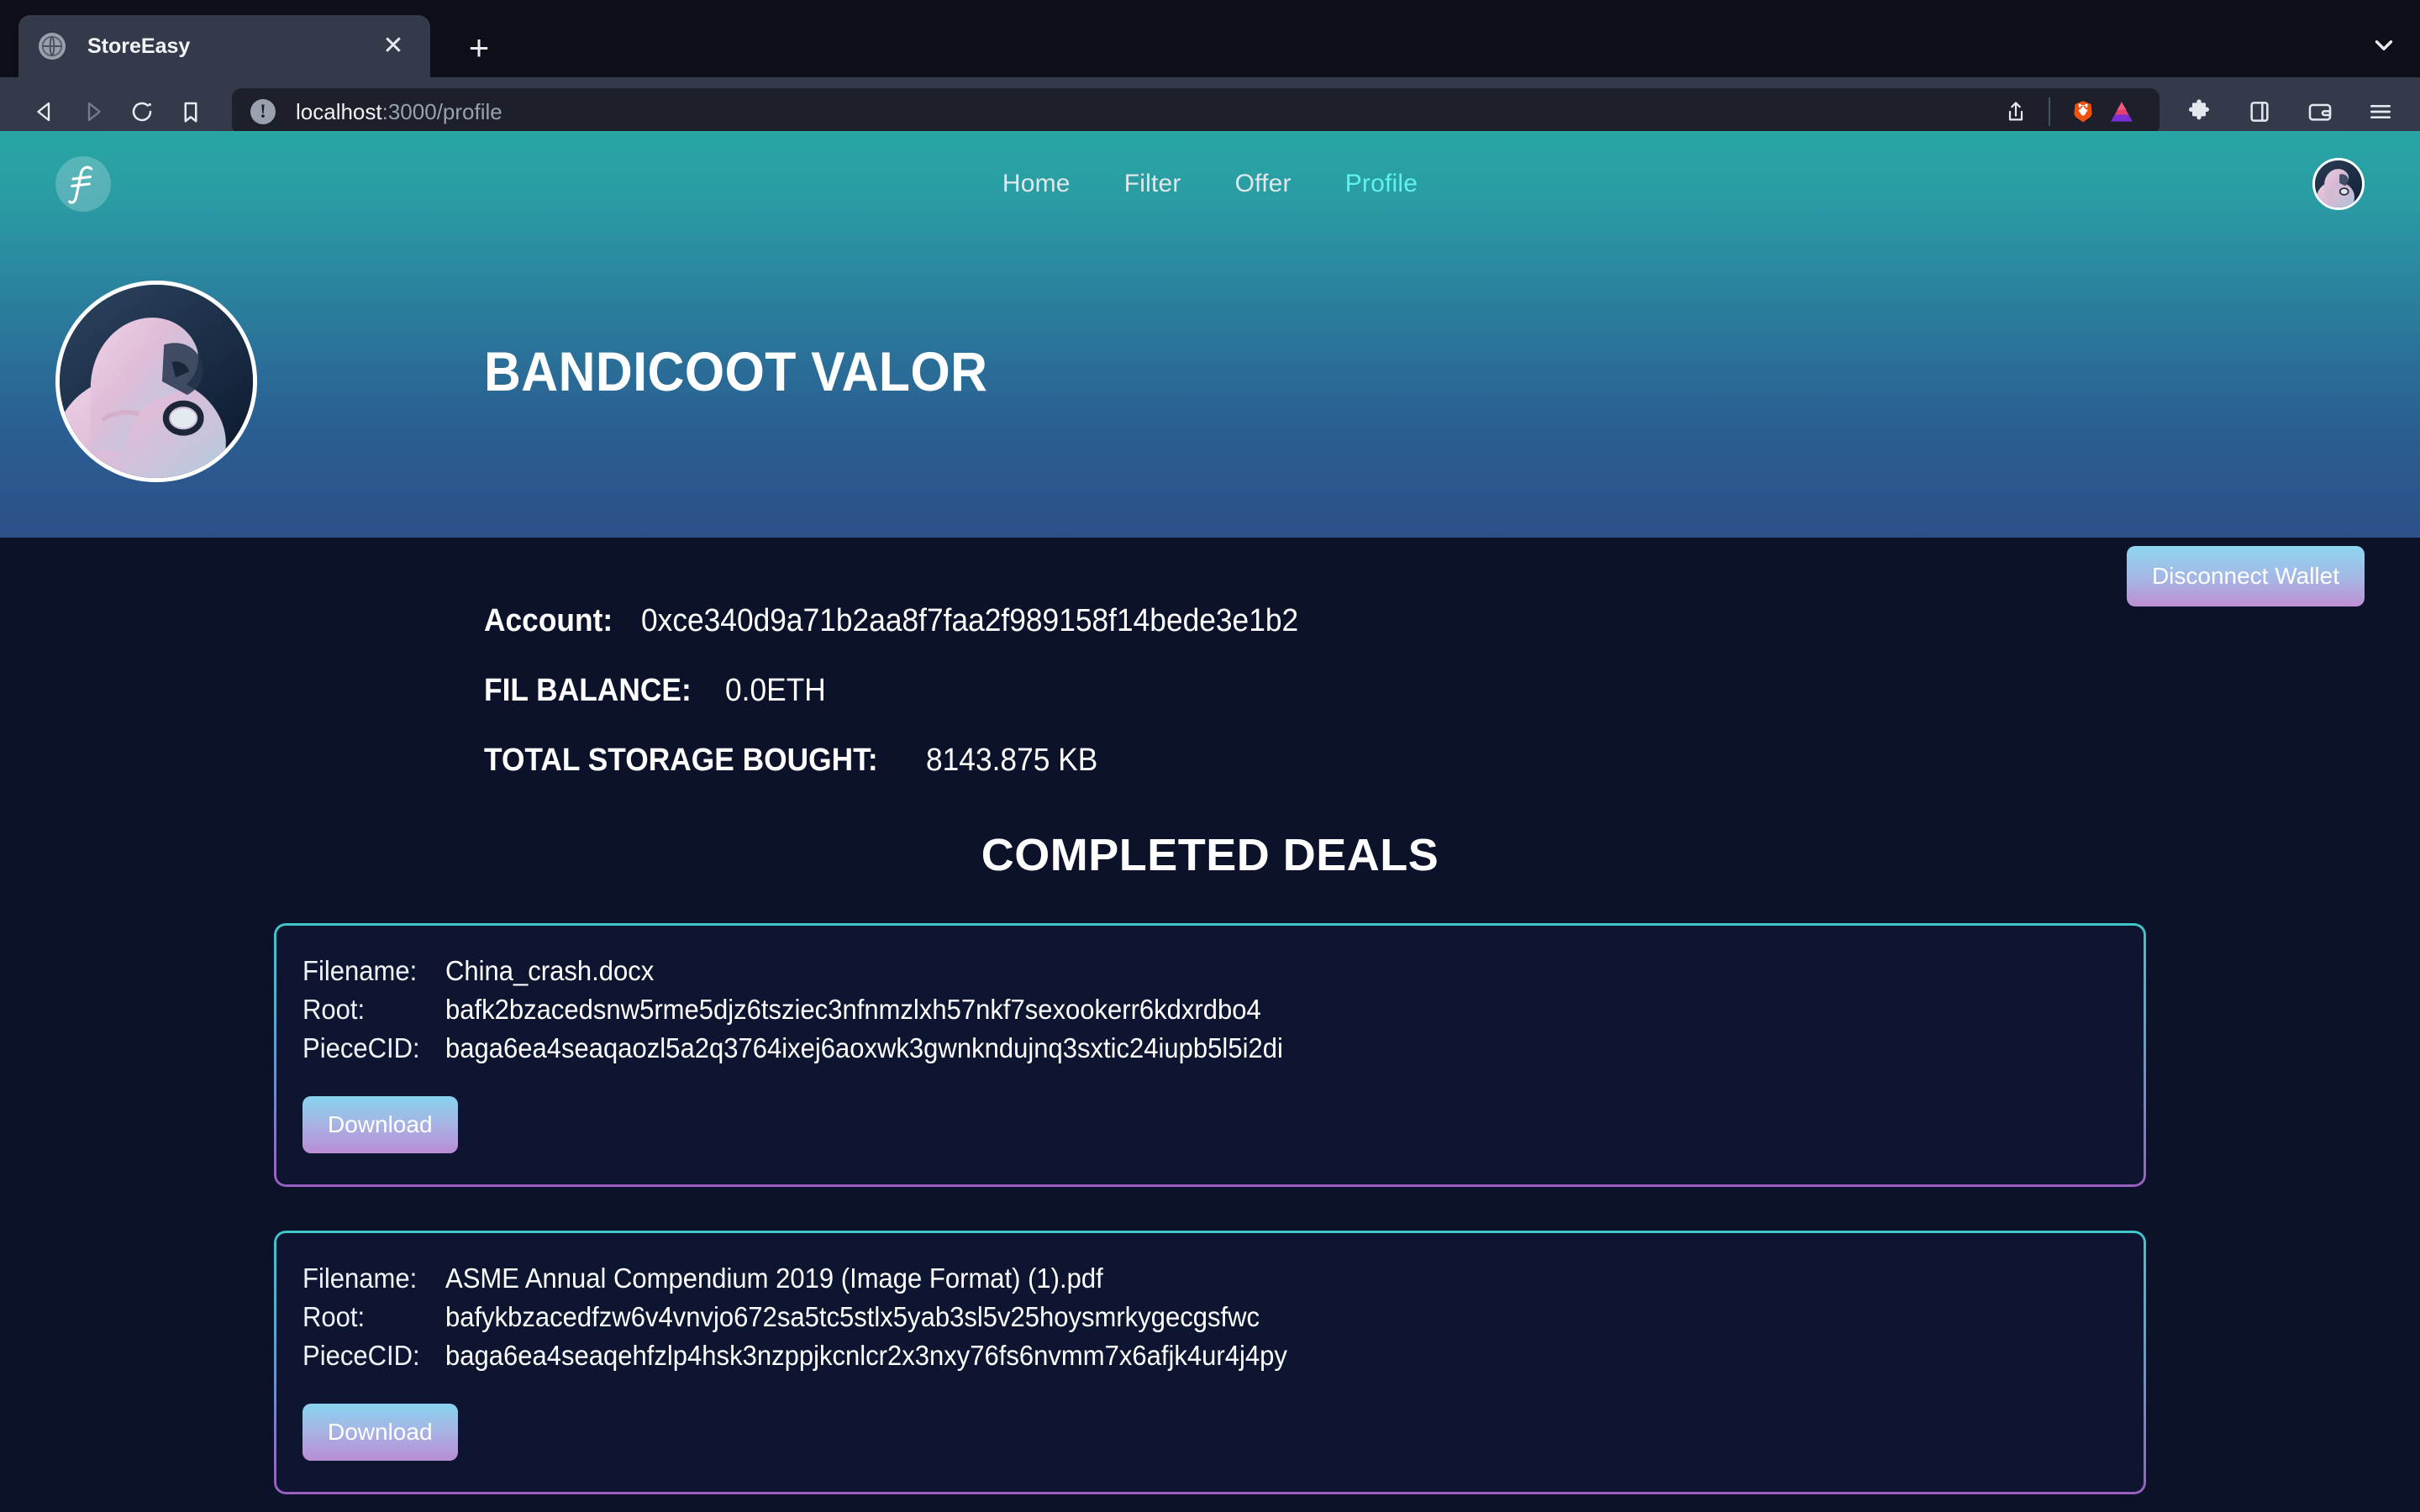  I want to click on wallet-icon, so click(2320, 111).